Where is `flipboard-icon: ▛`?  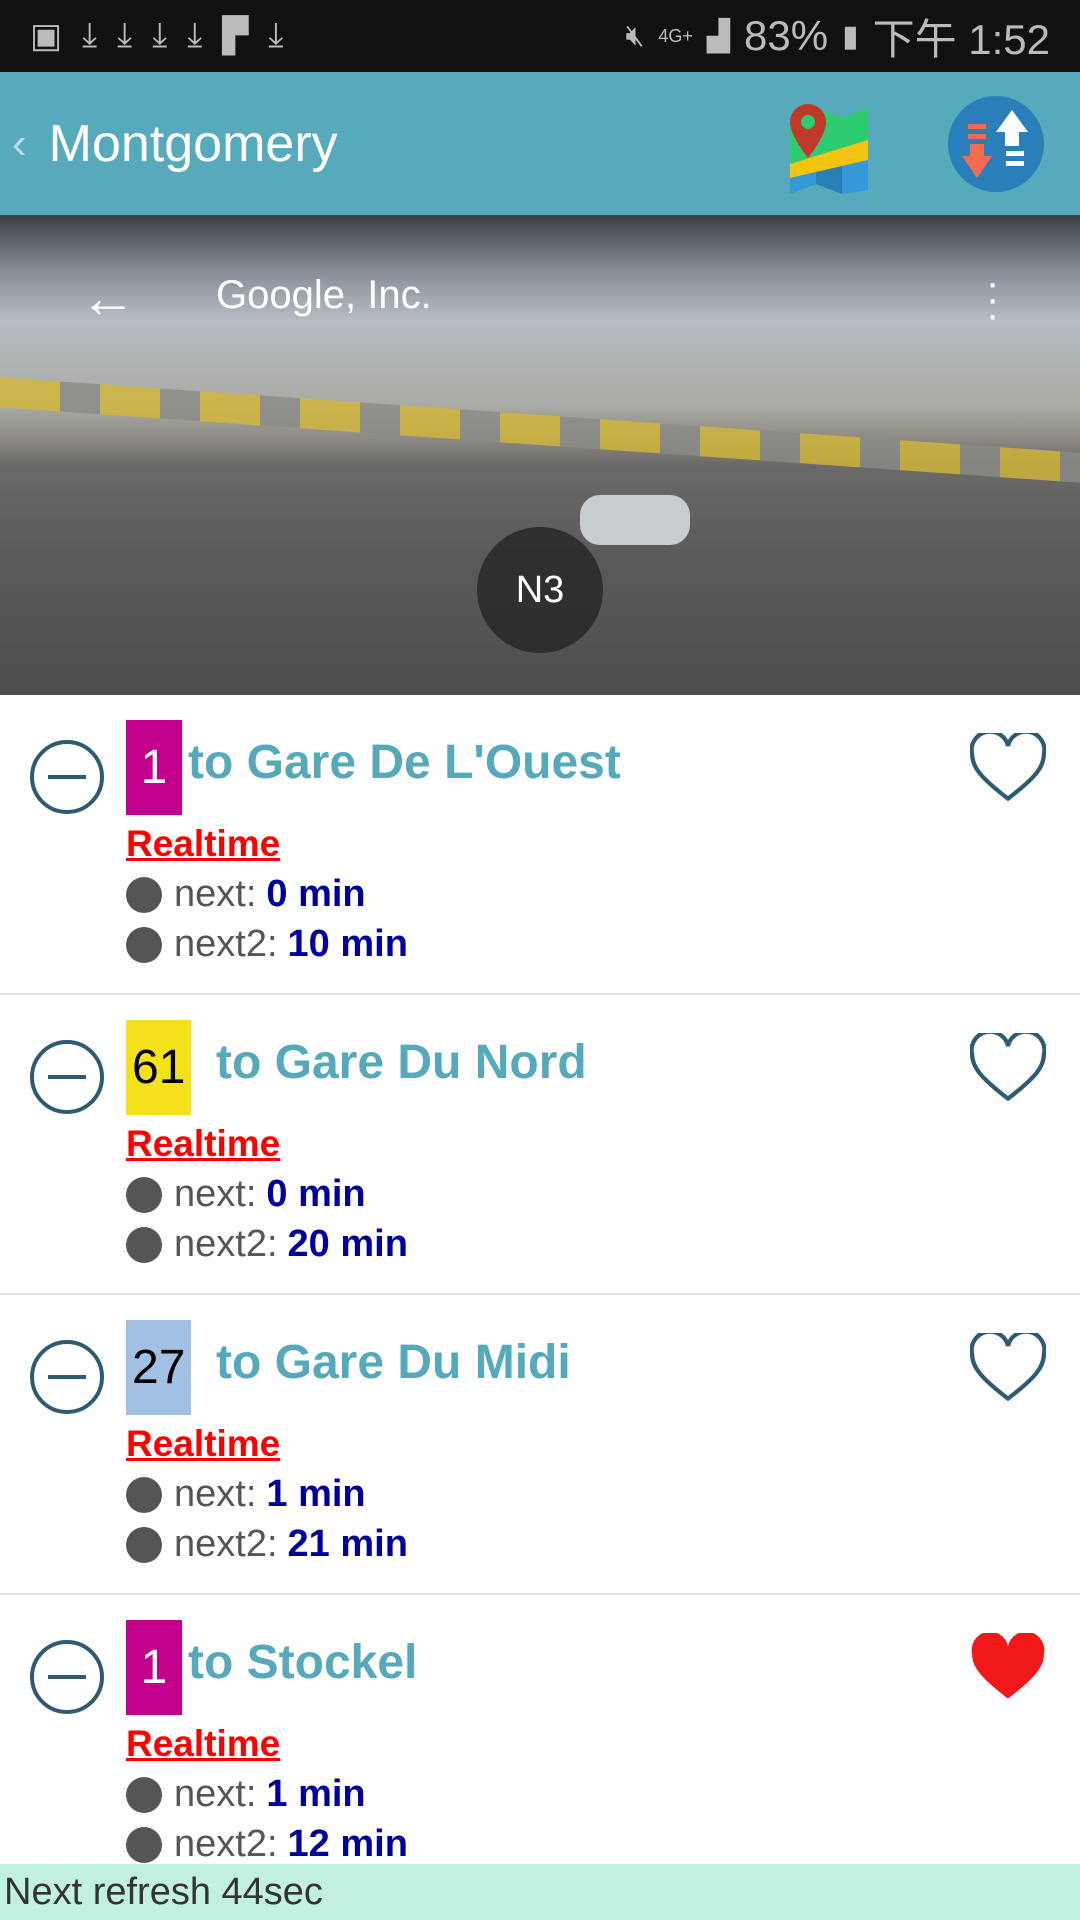
flipboard-icon: ▛ is located at coordinates (235, 36).